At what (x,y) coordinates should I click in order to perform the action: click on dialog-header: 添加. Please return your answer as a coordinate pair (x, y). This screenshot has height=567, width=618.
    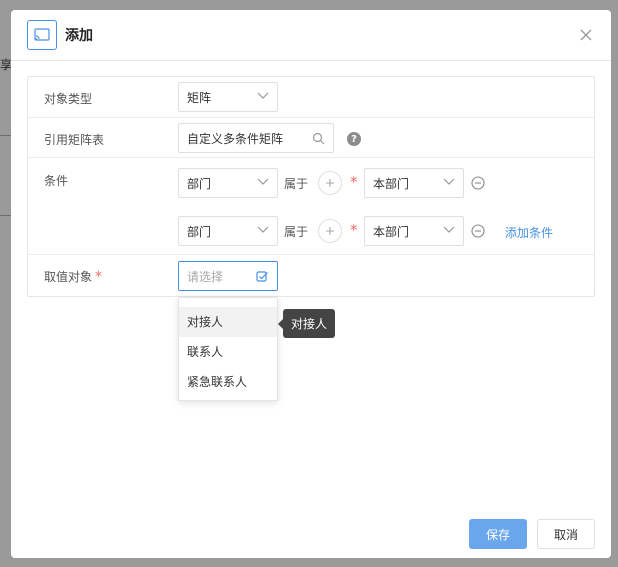
    Looking at the image, I should click on (311, 35).